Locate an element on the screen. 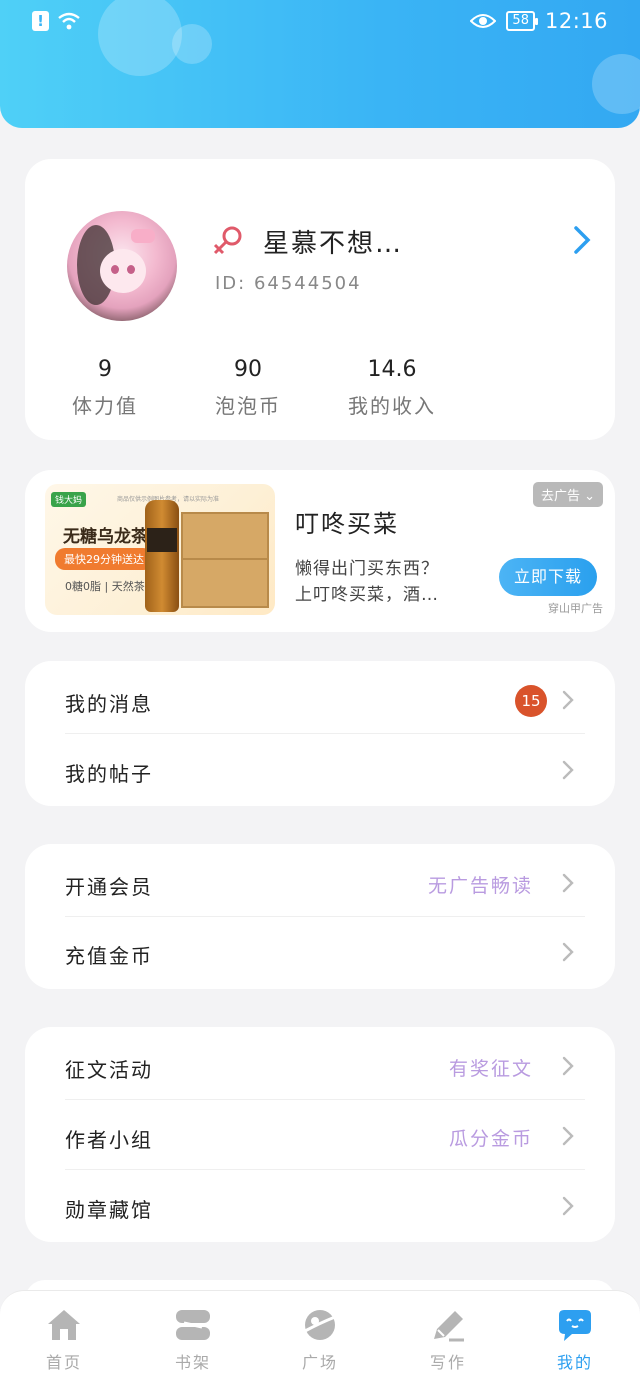 The image size is (640, 1387). menu-item-label: 充值金币 is located at coordinates (109, 956).